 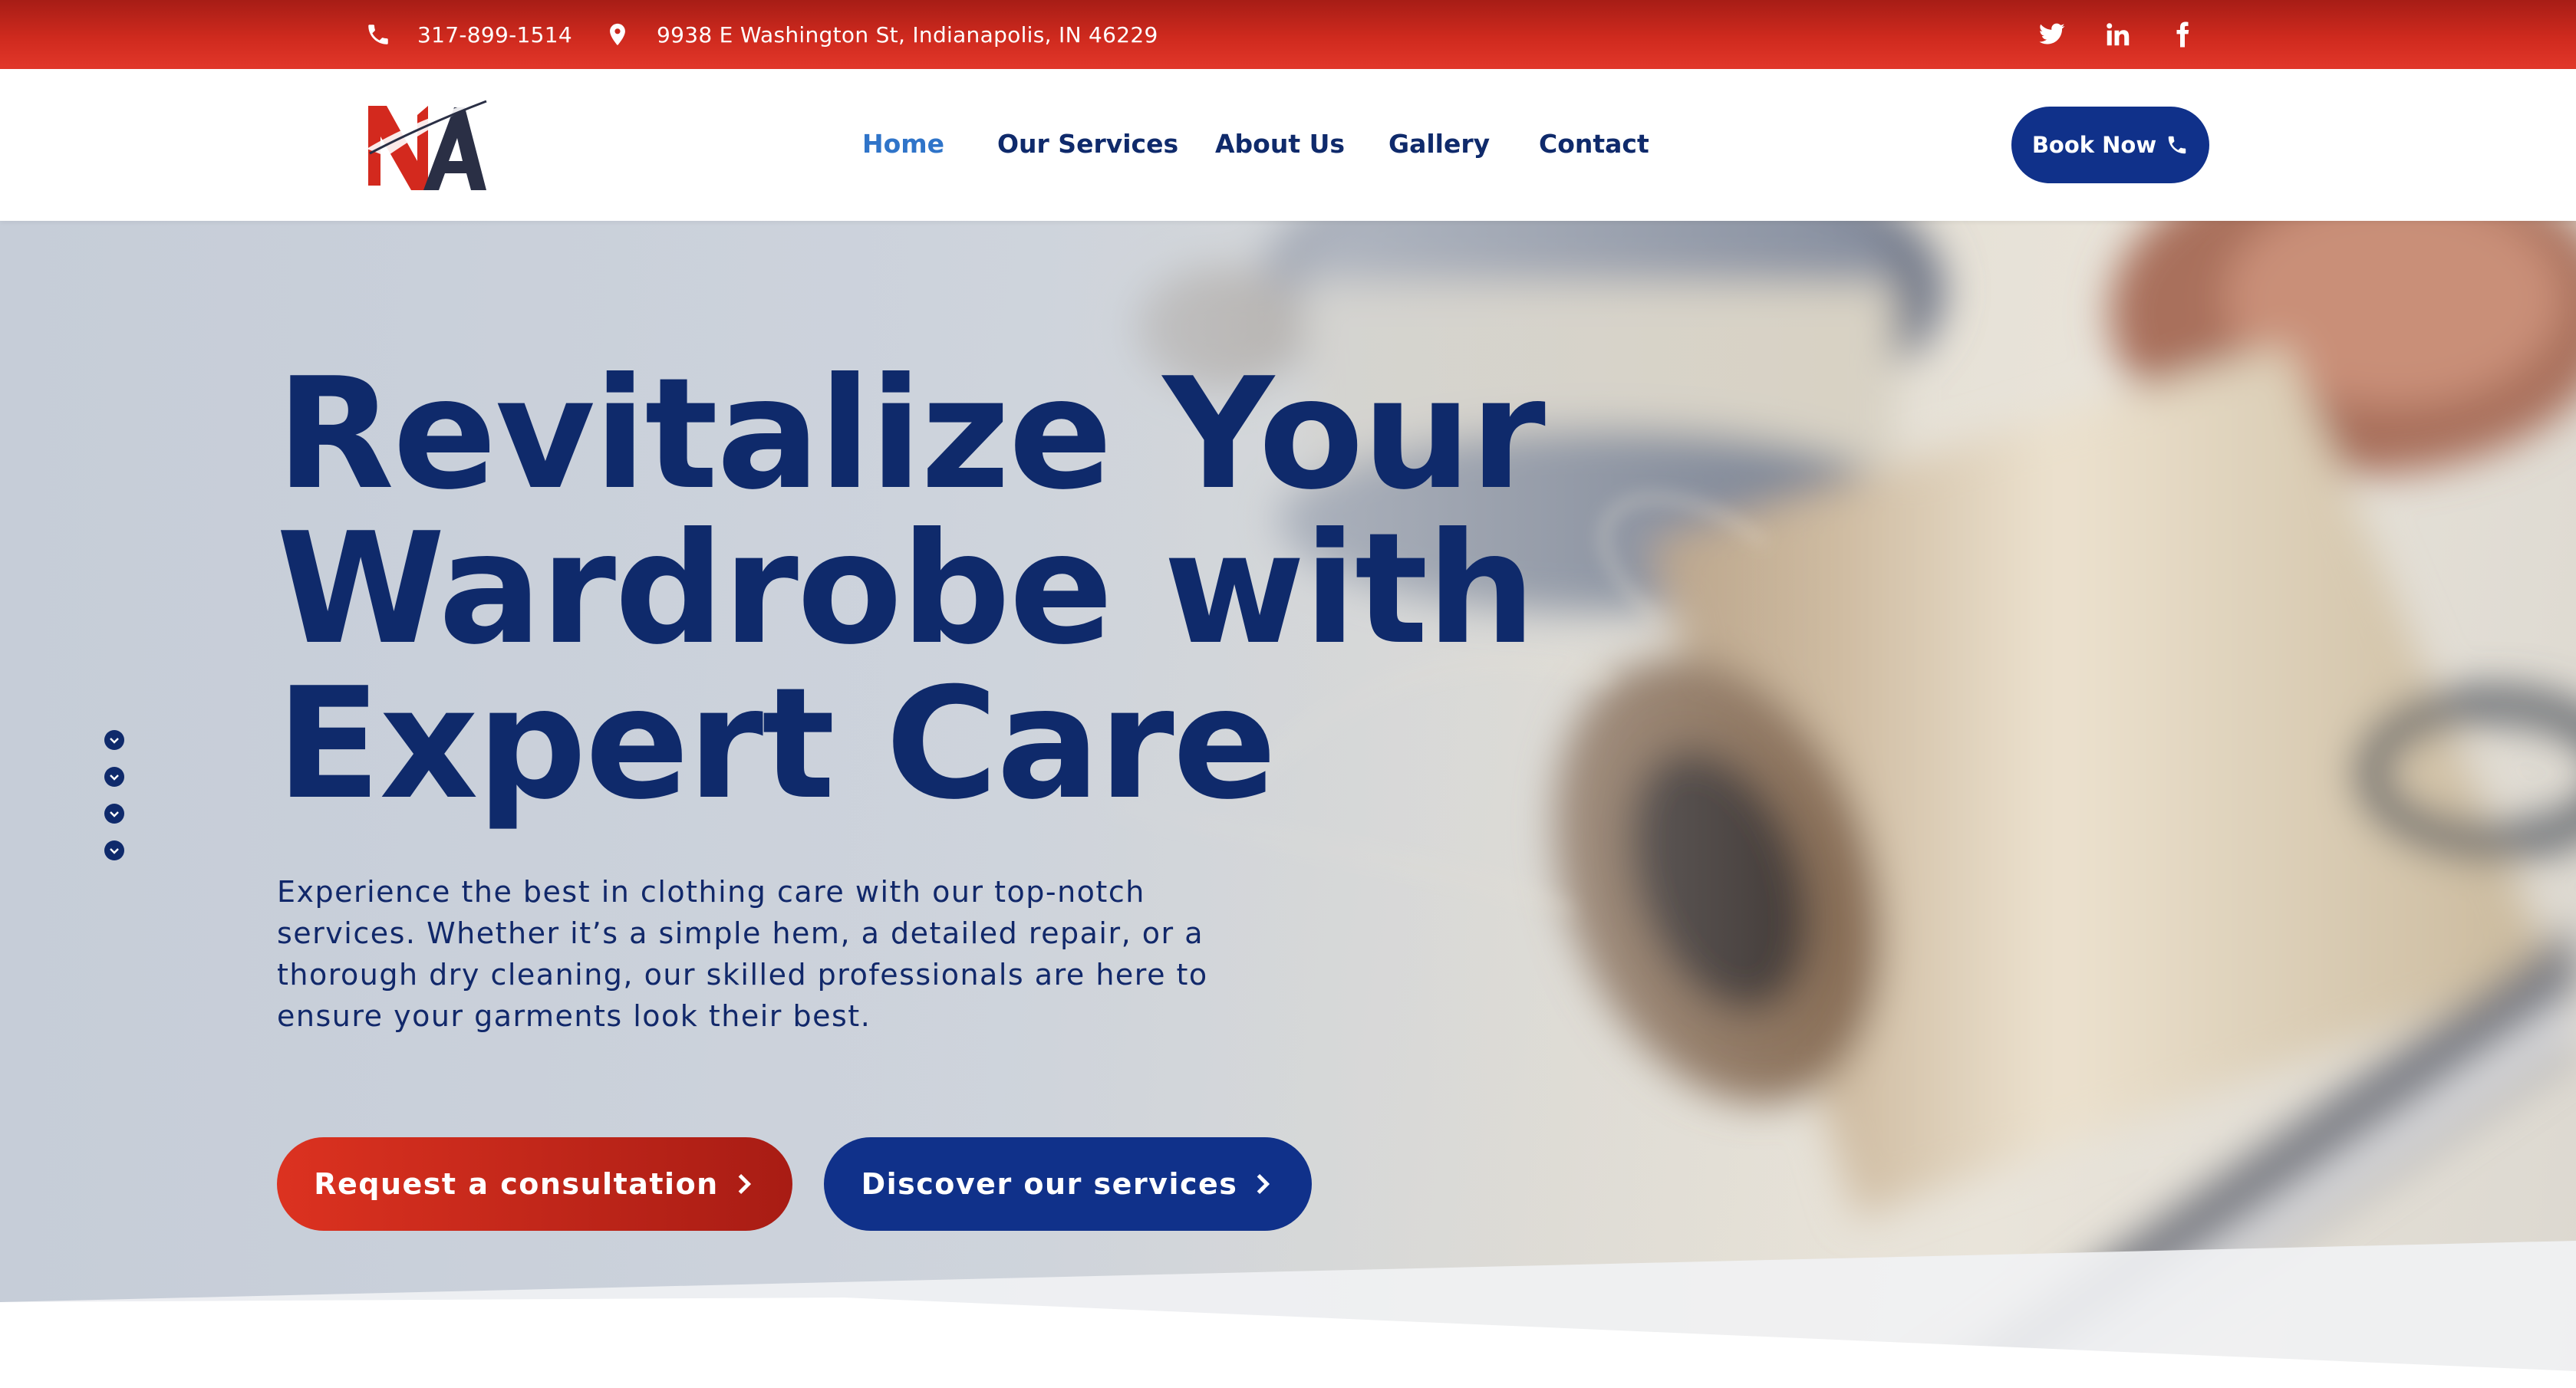 I want to click on na-logo-icon, so click(x=427, y=144).